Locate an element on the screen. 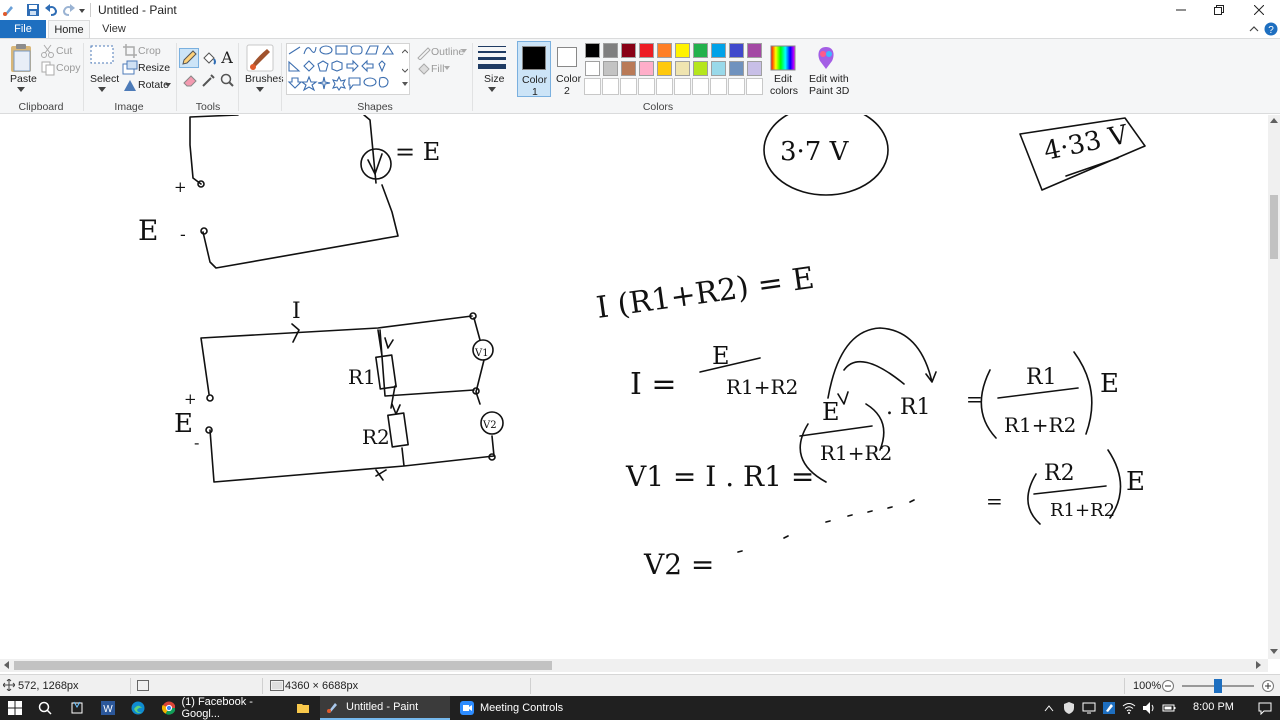  rotate-icon is located at coordinates (130, 85).